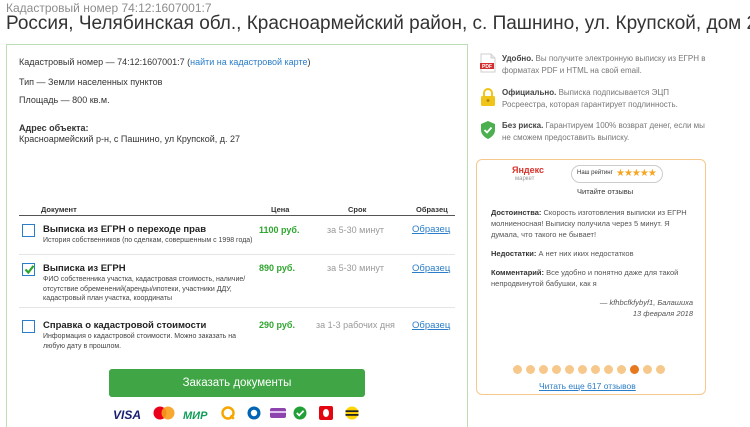 This screenshot has height=427, width=750. Describe the element at coordinates (488, 97) in the screenshot. I see `lock-icon` at that location.